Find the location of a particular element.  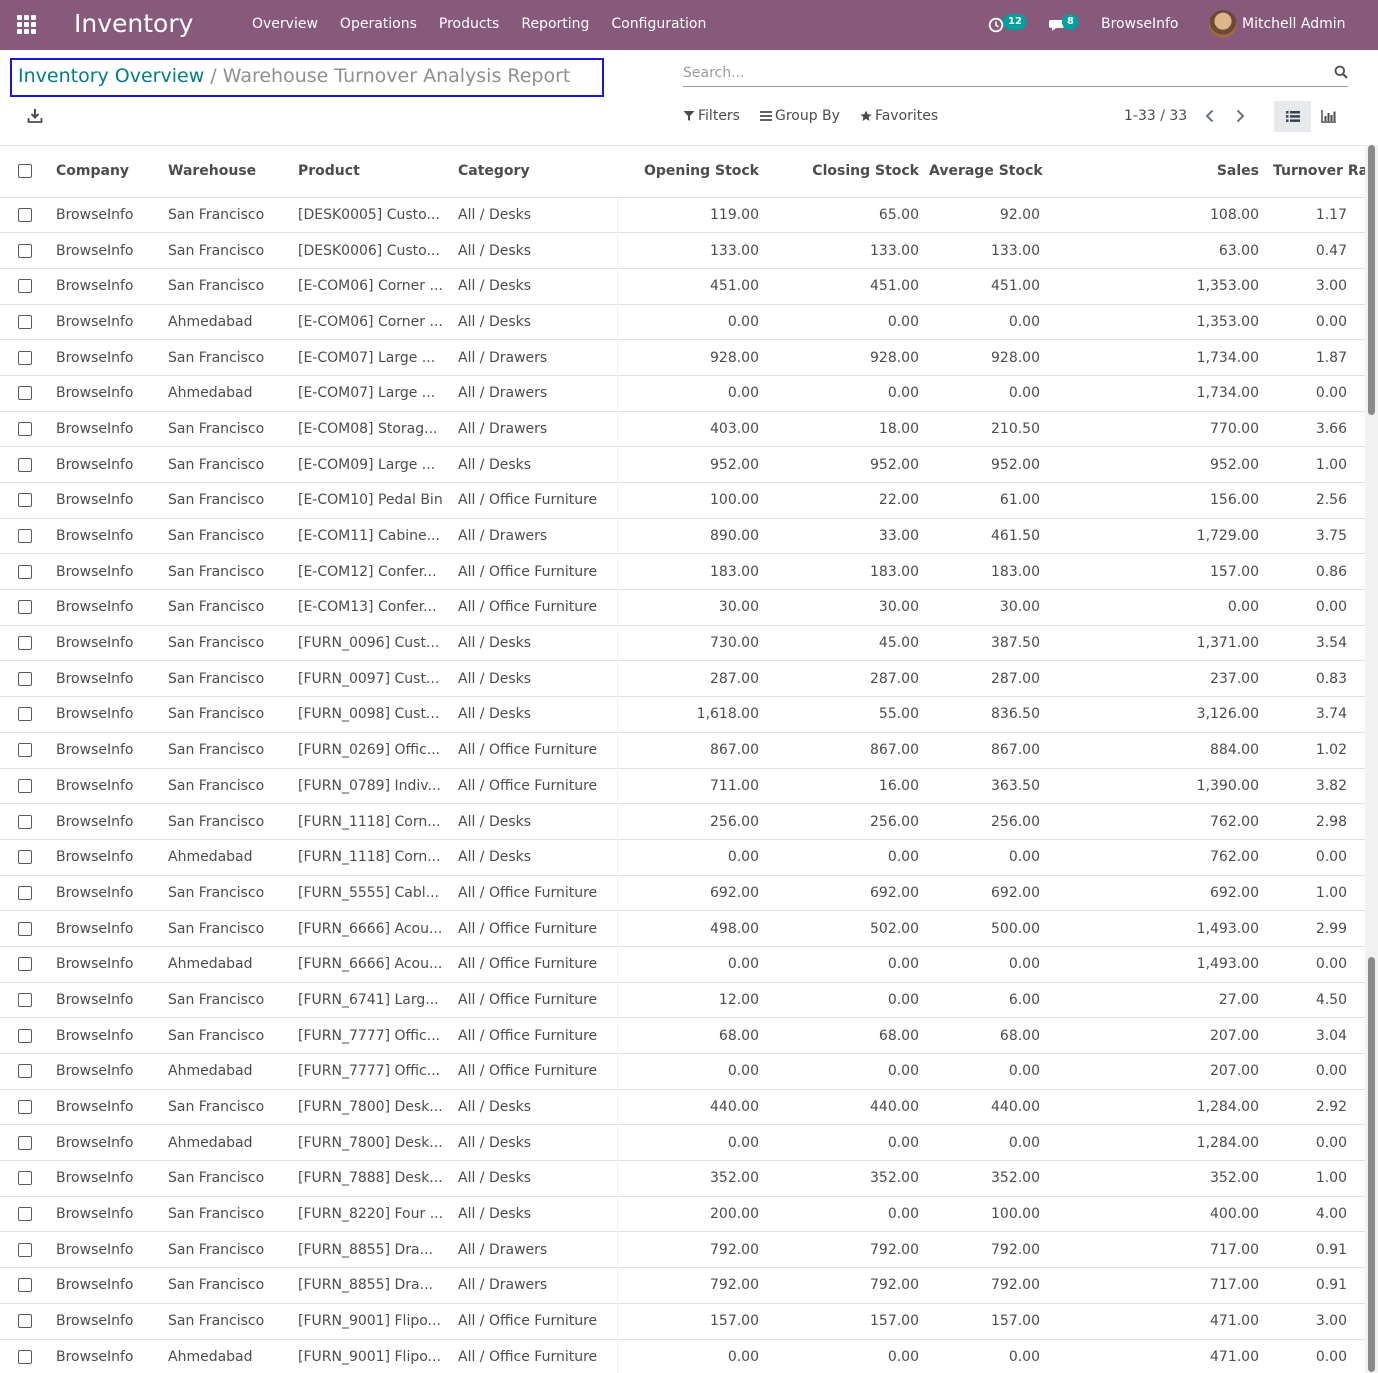

cell-sales: 770.00 is located at coordinates (1157, 429).